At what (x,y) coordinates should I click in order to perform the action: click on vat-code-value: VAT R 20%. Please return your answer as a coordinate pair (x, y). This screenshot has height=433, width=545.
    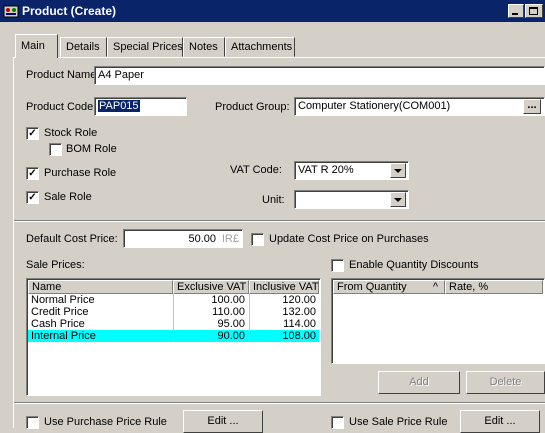
    Looking at the image, I should click on (326, 170).